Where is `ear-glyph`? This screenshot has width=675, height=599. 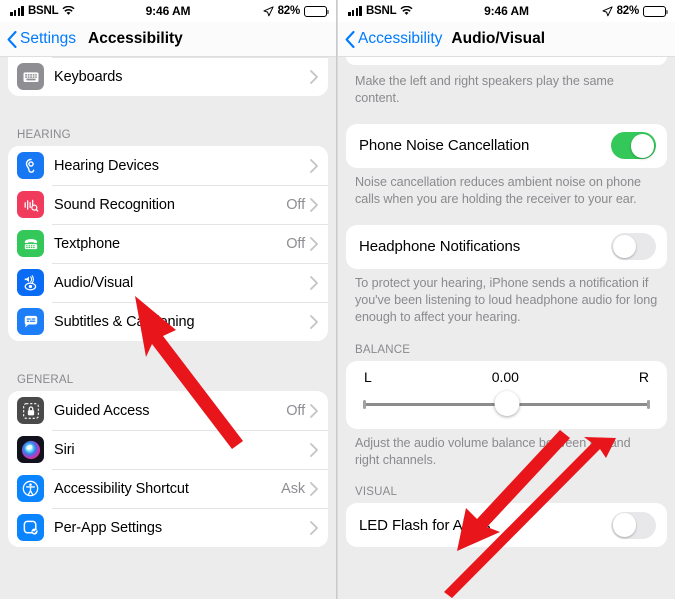 ear-glyph is located at coordinates (29, 165).